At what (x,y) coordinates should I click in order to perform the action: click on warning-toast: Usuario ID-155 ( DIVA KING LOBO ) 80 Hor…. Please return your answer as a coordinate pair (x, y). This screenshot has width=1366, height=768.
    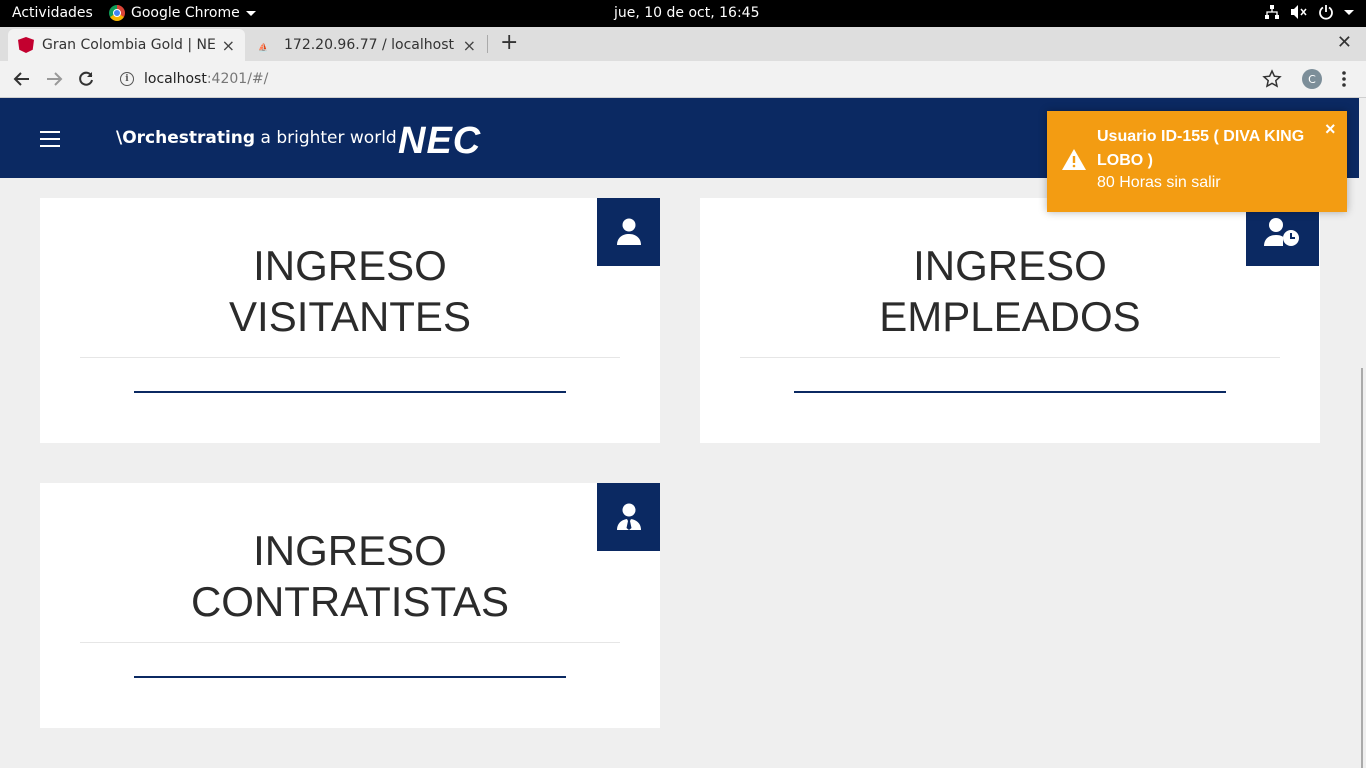
    Looking at the image, I should click on (1197, 161).